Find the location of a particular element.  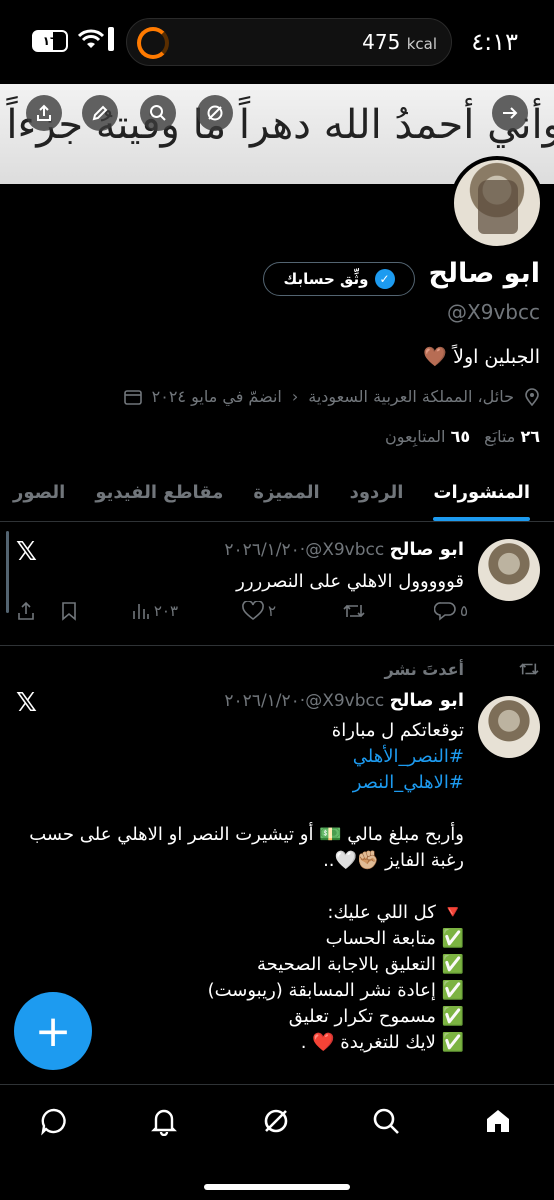

compose-button: + is located at coordinates (53, 1031).